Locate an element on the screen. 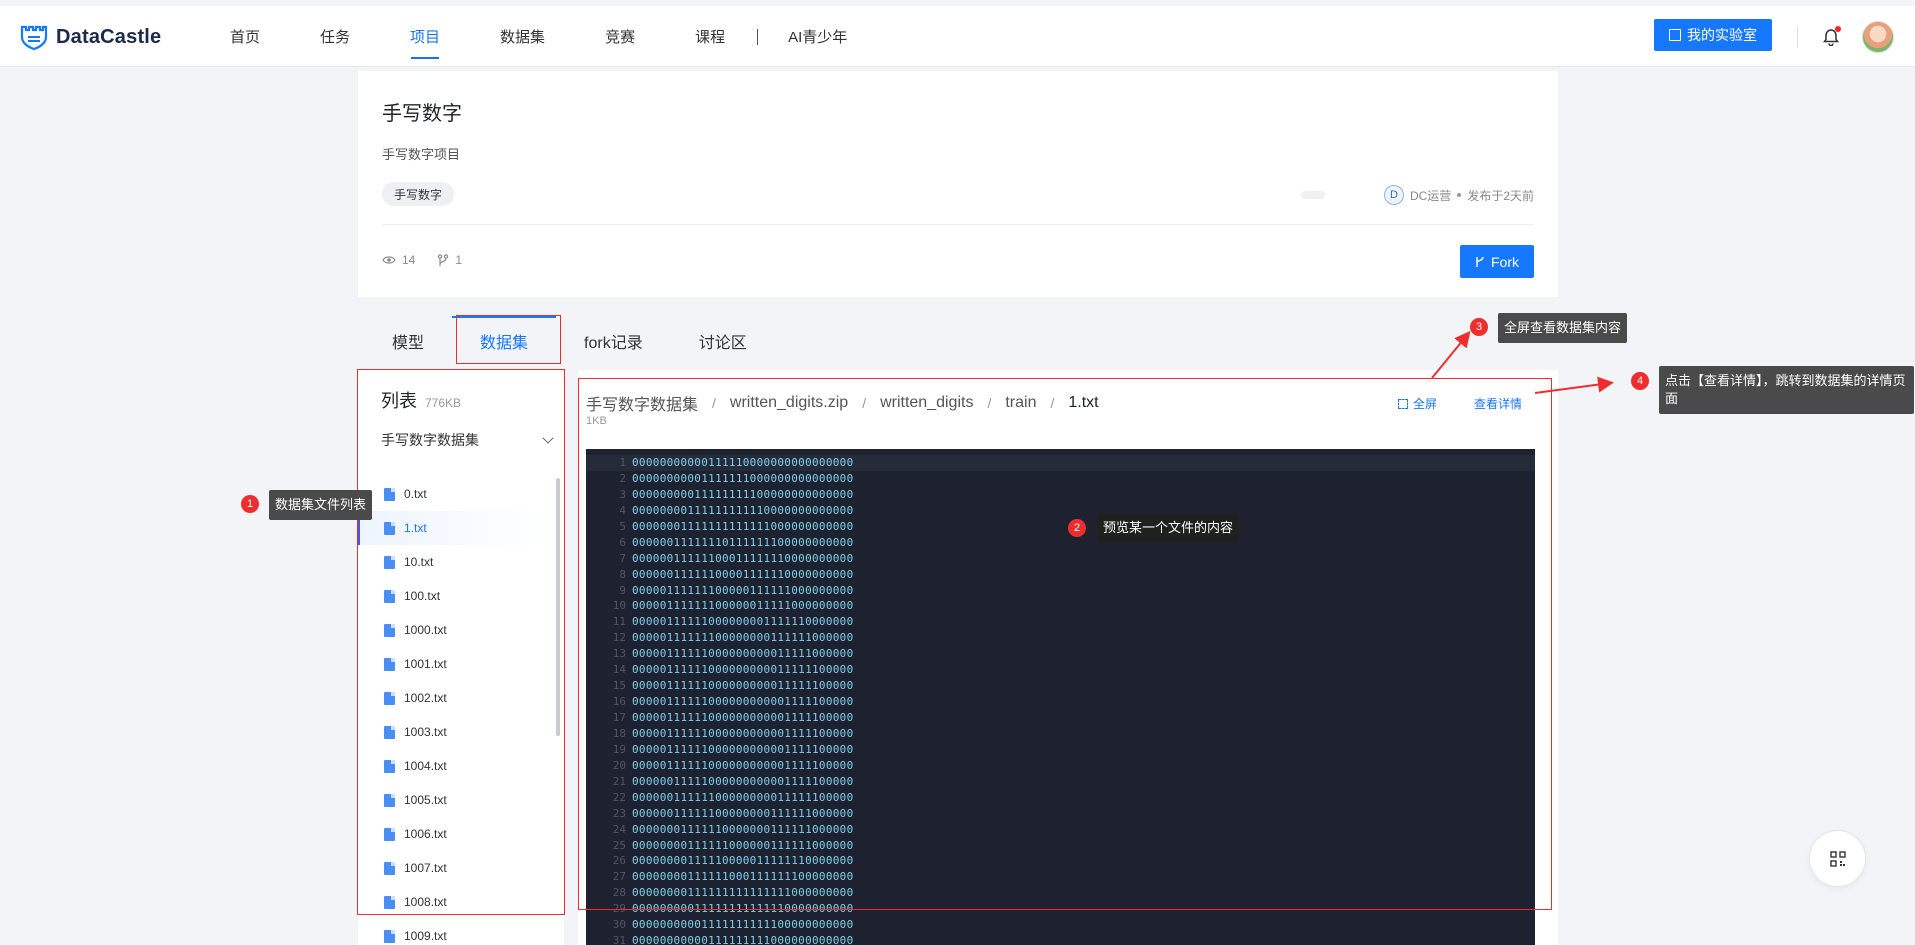 This screenshot has height=945, width=1915. line-number: 4 is located at coordinates (622, 510).